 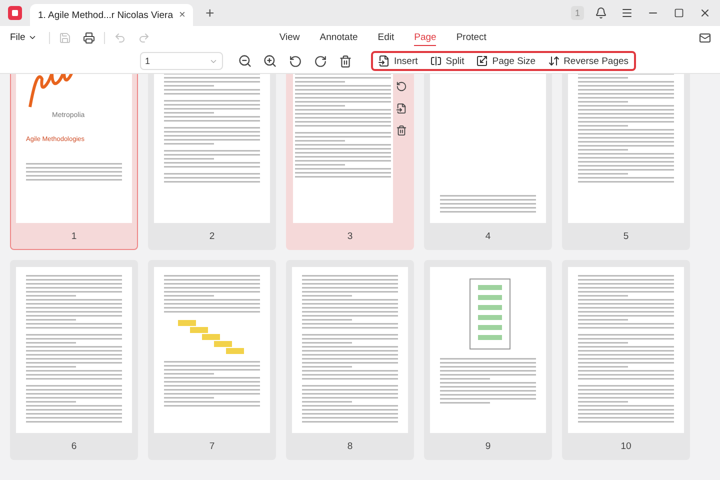 What do you see at coordinates (626, 360) in the screenshot?
I see `page-thumbnail-card: 10` at bounding box center [626, 360].